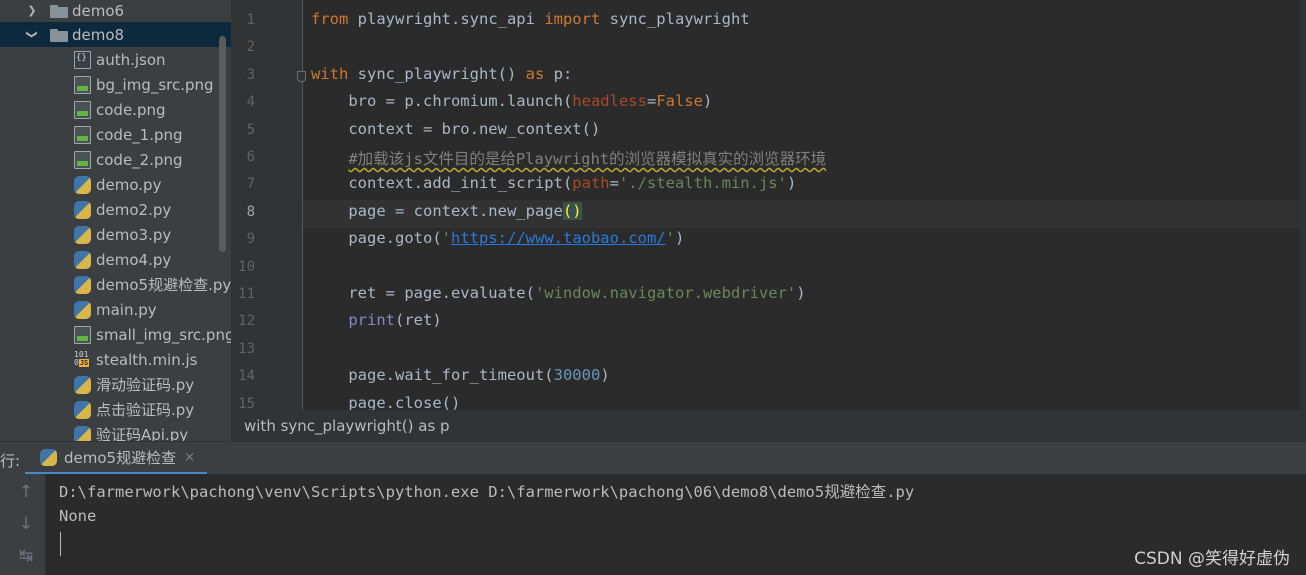 The image size is (1306, 575). I want to click on arrow-up-icon: ↑, so click(26, 492).